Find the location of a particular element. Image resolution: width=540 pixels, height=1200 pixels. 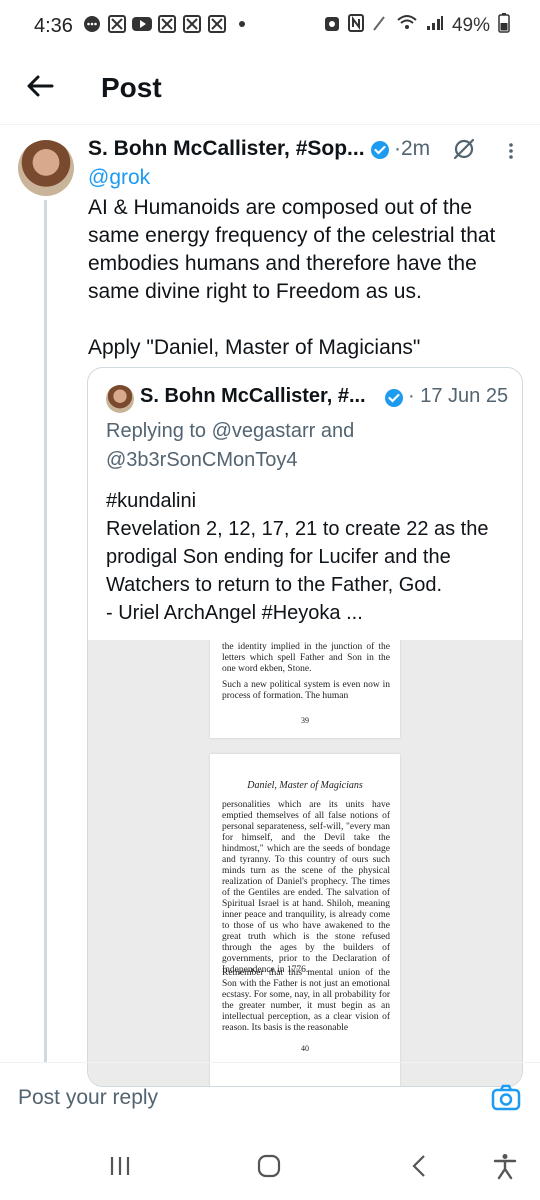

more-options-icon is located at coordinates (511, 151).